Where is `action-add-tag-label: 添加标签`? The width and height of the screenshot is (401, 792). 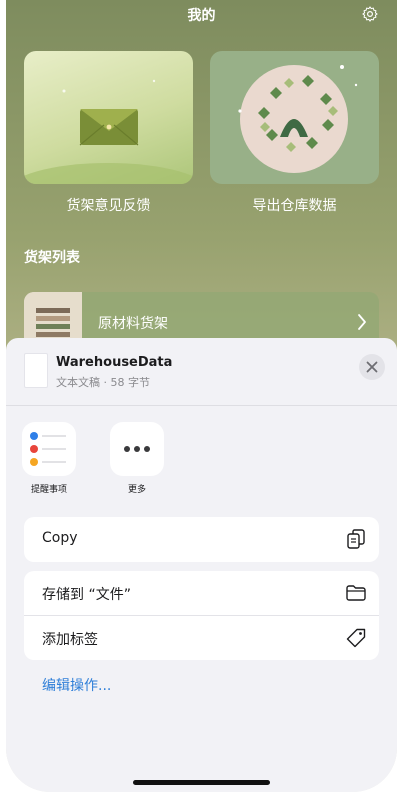
action-add-tag-label: 添加标签 is located at coordinates (70, 640).